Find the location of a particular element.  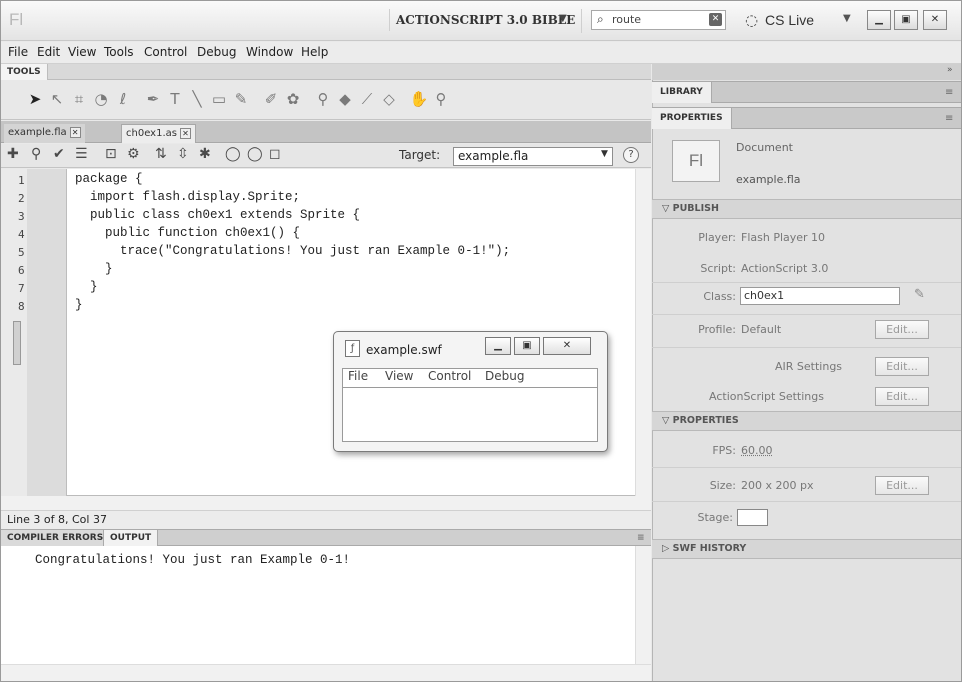

maximize-button: ▣ is located at coordinates (906, 20).